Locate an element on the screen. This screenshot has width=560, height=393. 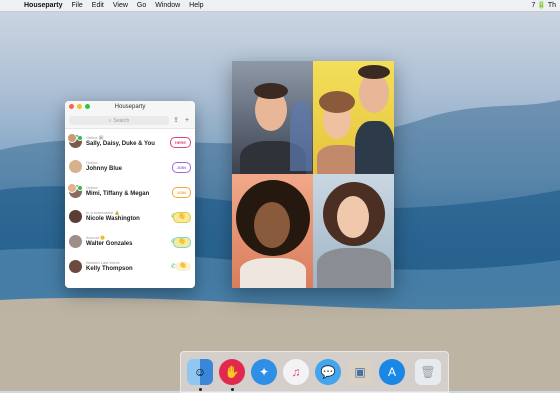
menu-edit: Edit is located at coordinates (98, 5).